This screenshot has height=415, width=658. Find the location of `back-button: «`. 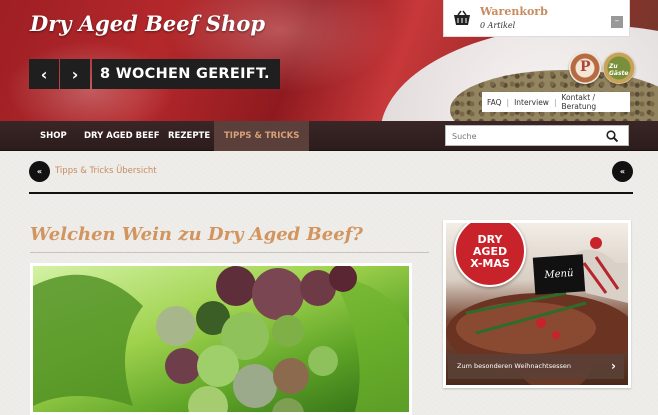

back-button: « is located at coordinates (39, 171).